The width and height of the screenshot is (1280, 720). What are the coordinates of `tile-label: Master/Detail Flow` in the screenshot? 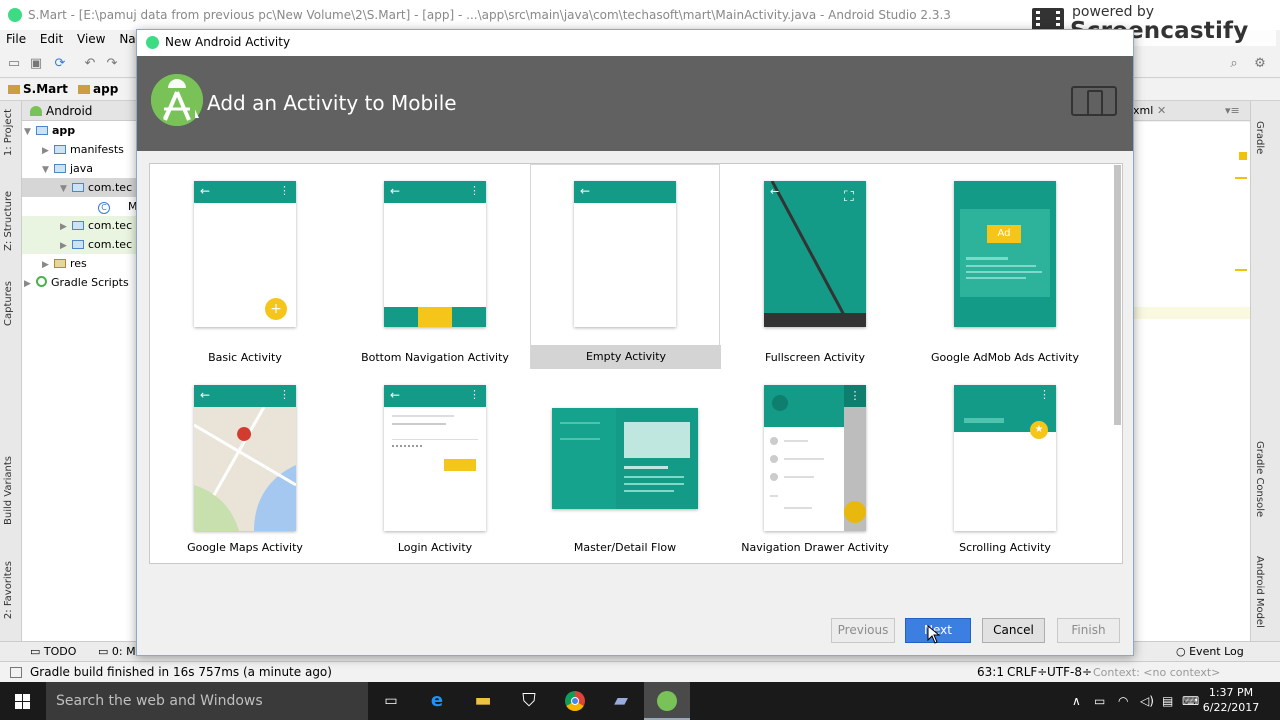 It's located at (625, 547).